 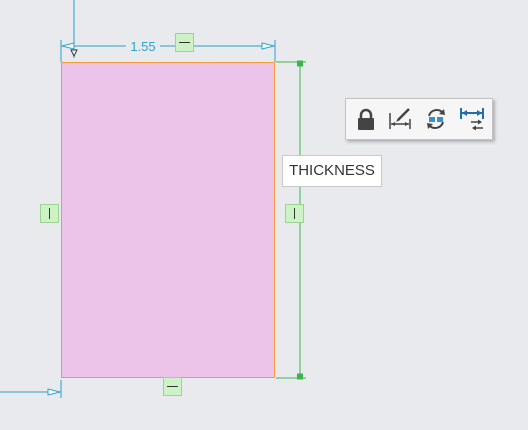 I want to click on flip-dimension-button, so click(x=472, y=119).